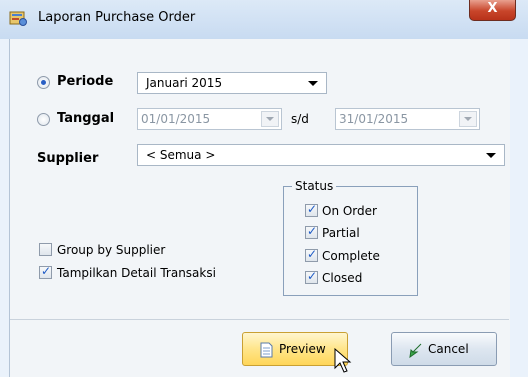 This screenshot has height=377, width=528. I want to click on status-on-order-checkbox, so click(311, 209).